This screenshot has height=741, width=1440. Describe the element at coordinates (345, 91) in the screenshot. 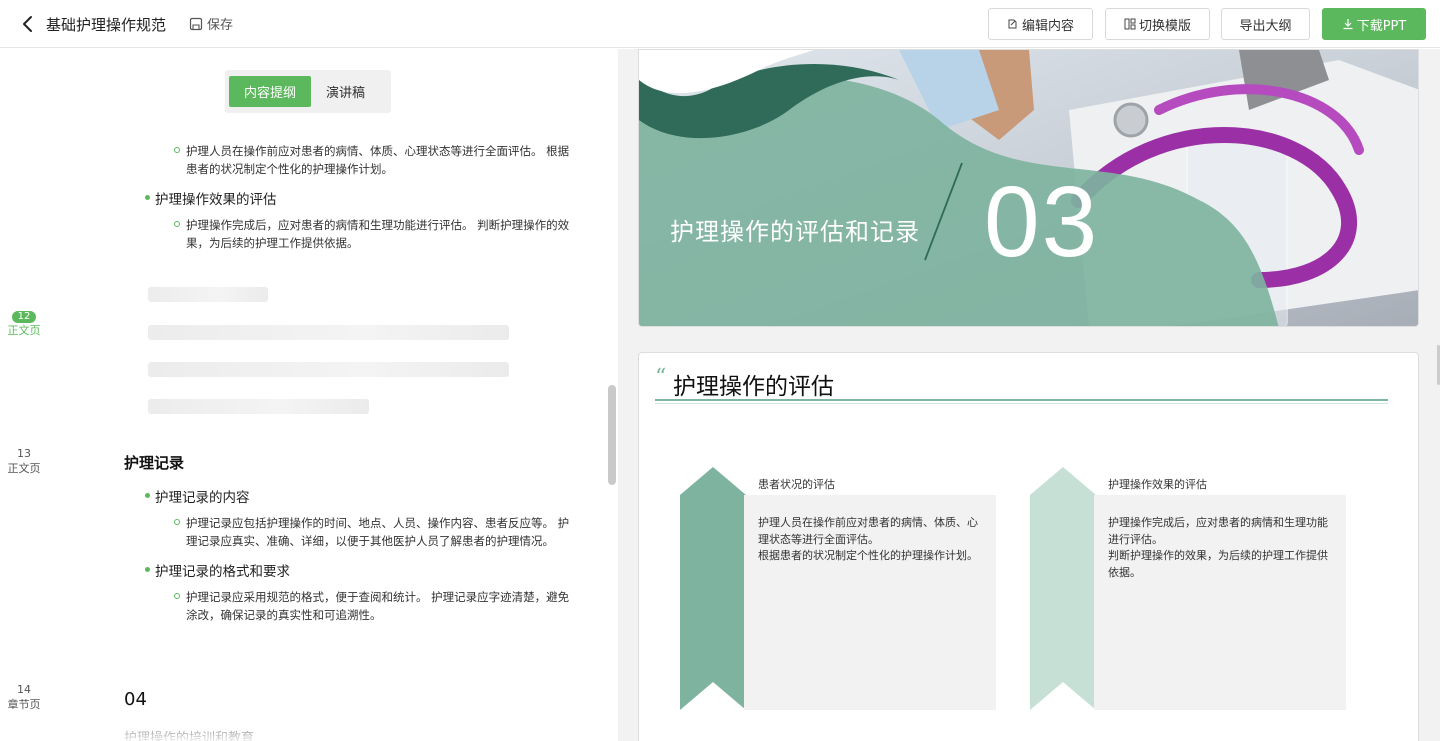

I see `tab-speech-script: 演讲稿` at that location.